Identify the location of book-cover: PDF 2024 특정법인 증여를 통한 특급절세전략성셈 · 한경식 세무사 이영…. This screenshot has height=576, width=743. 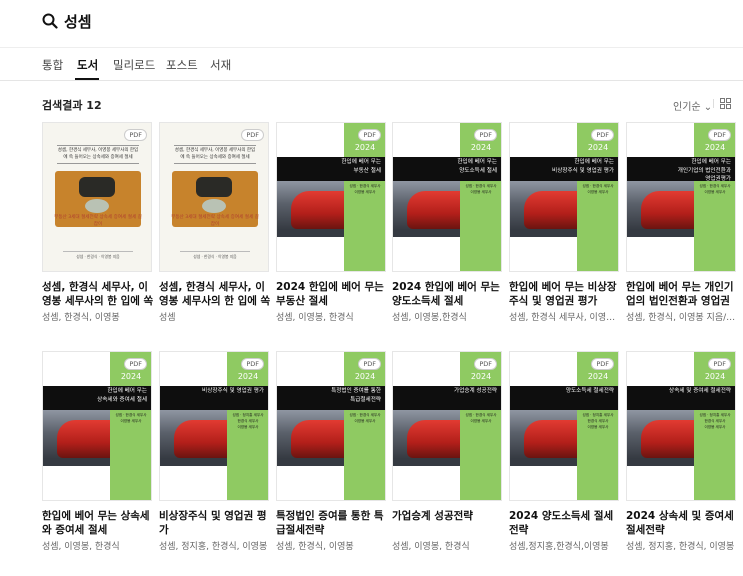
(331, 426).